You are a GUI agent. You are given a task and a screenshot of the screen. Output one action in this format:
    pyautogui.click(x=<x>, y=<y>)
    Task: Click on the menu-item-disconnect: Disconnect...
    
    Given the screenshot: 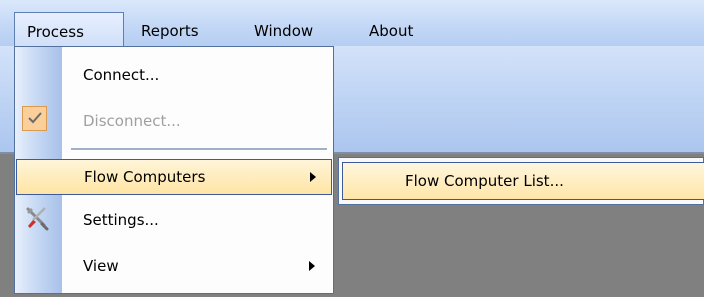 What is the action you would take?
    pyautogui.click(x=174, y=121)
    